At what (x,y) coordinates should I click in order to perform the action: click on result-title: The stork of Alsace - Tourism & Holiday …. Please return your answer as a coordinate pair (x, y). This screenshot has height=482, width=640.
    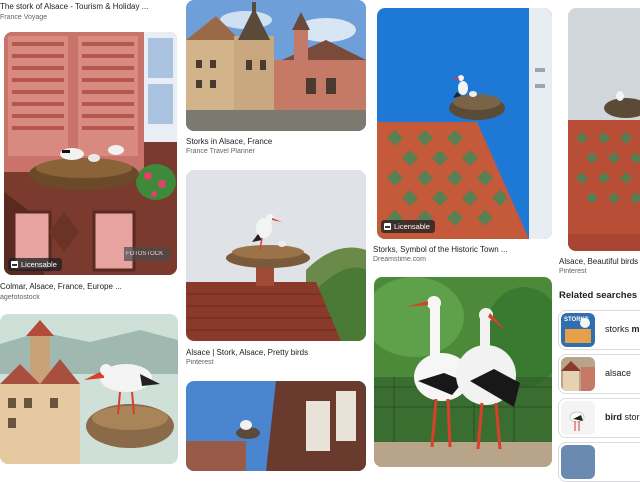
    Looking at the image, I should click on (89, 6).